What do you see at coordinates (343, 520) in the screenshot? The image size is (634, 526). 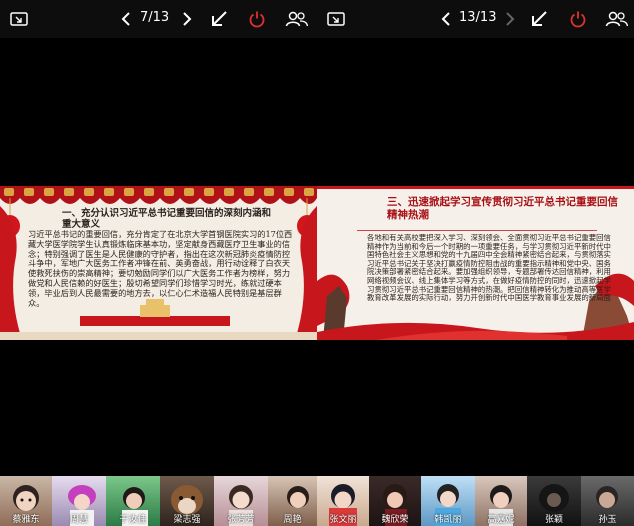 I see `participant-name: 张文丽` at bounding box center [343, 520].